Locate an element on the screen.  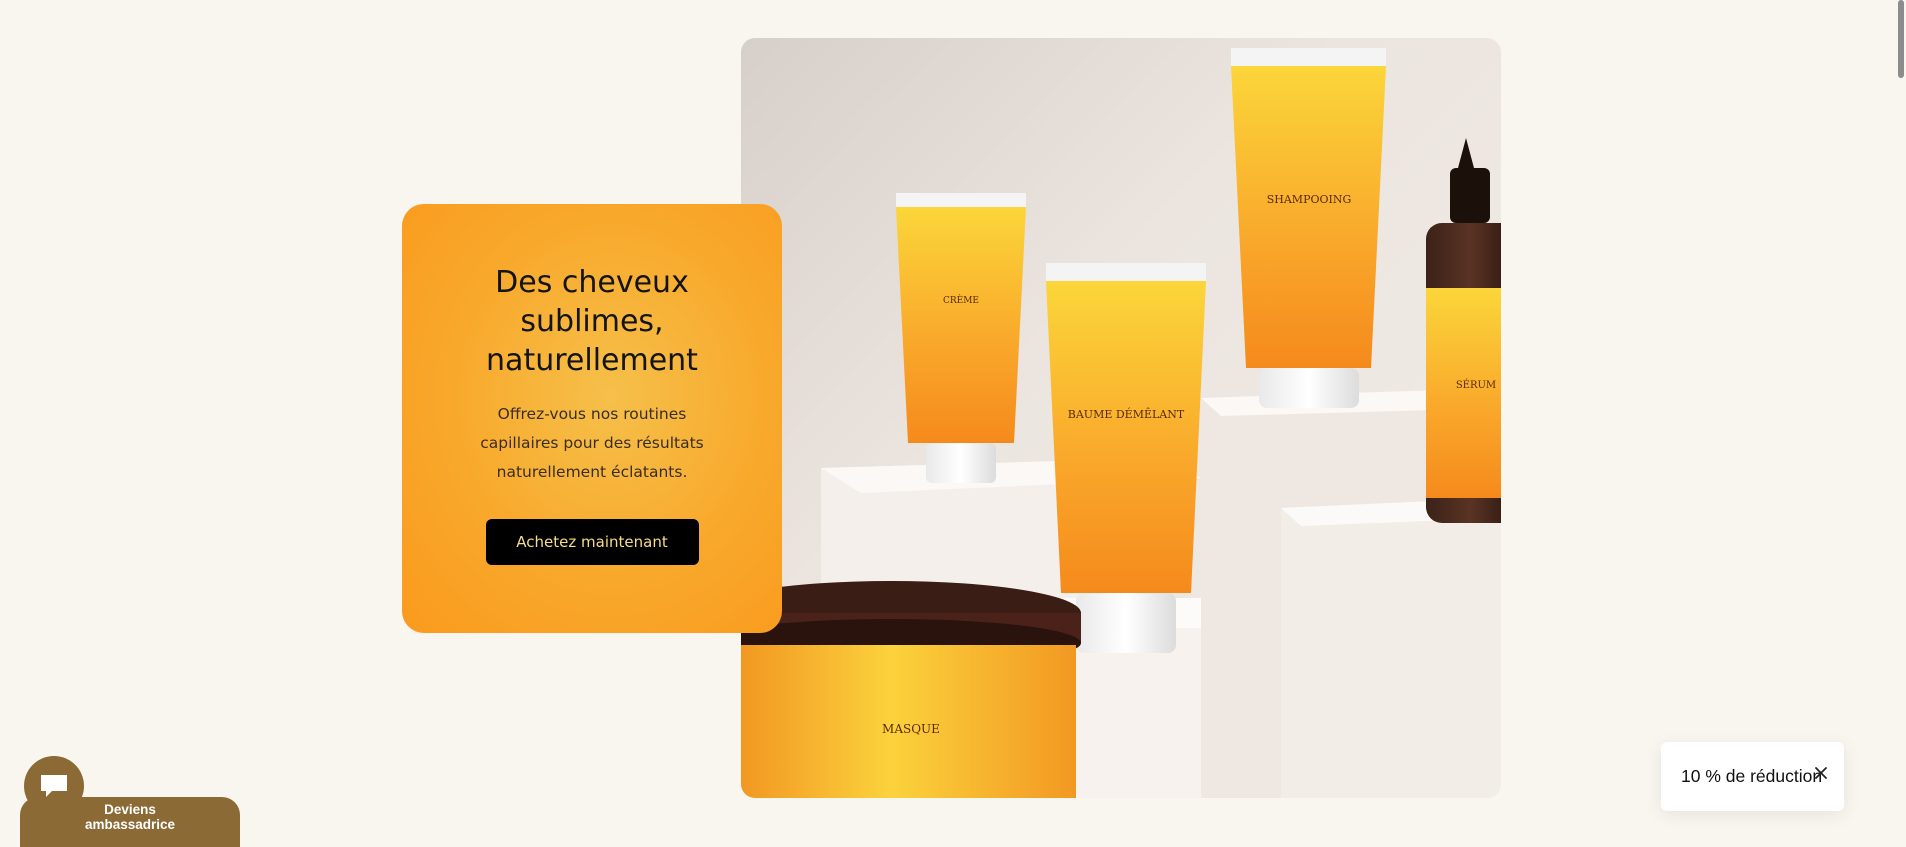
svg-text: MASQUE is located at coordinates (911, 729).